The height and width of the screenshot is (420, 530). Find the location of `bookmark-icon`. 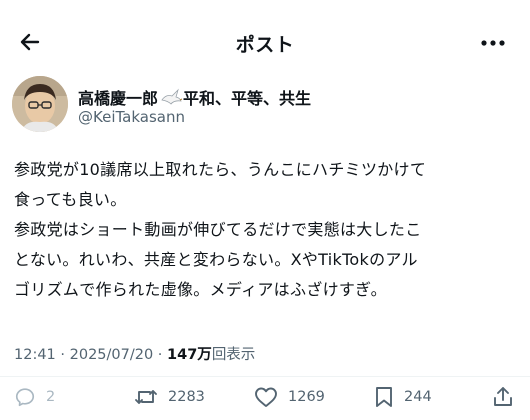

bookmark-icon is located at coordinates (384, 397).